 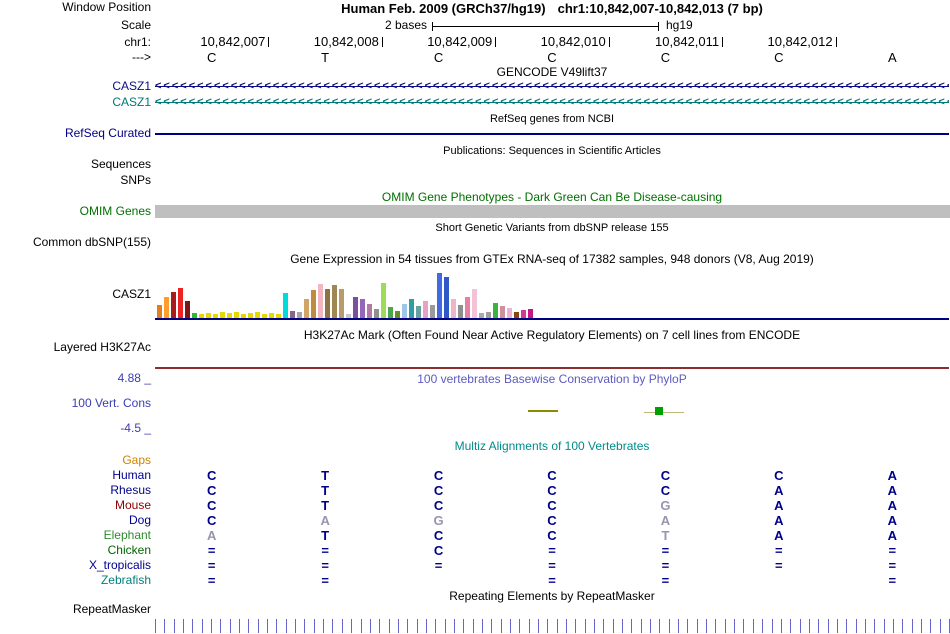 I want to click on phylop-scale-max: 4.88 _, so click(x=134, y=378).